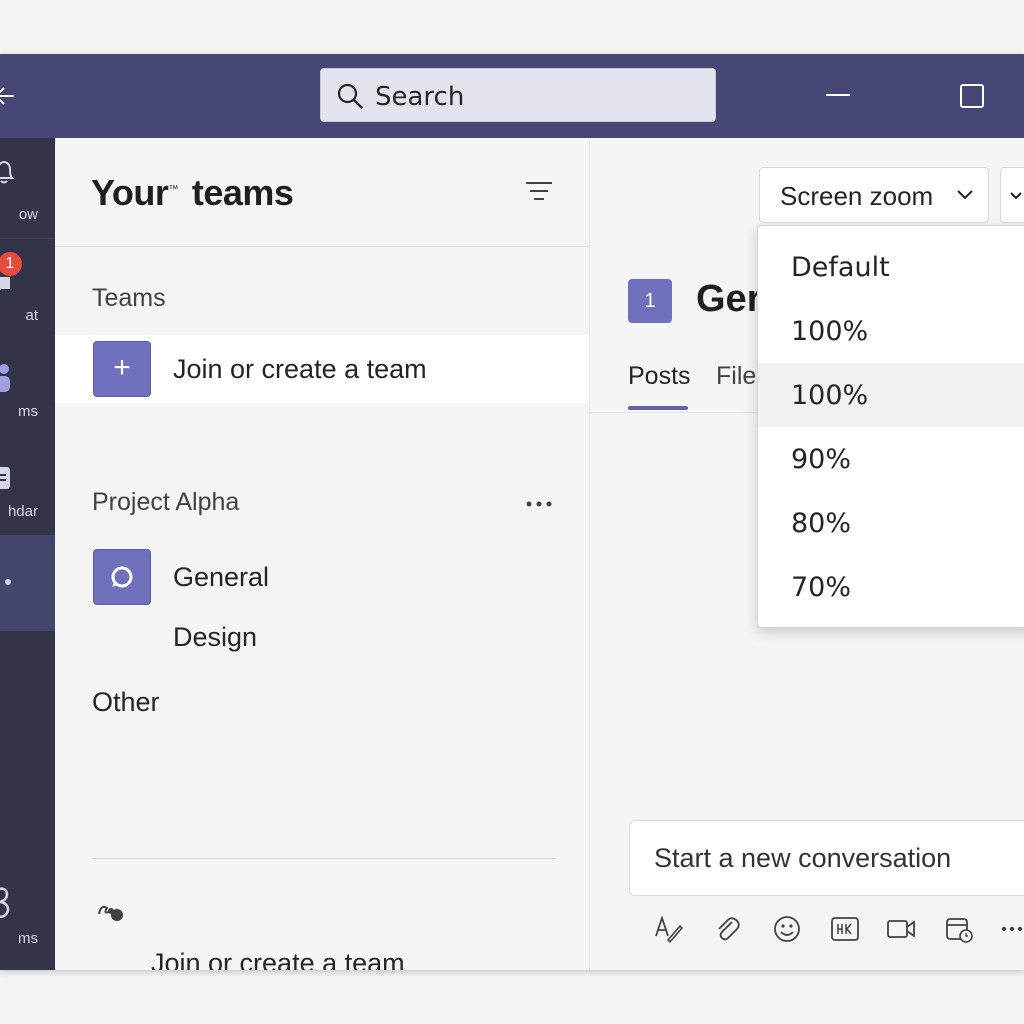  I want to click on zoom-option-80: 80%, so click(891, 523).